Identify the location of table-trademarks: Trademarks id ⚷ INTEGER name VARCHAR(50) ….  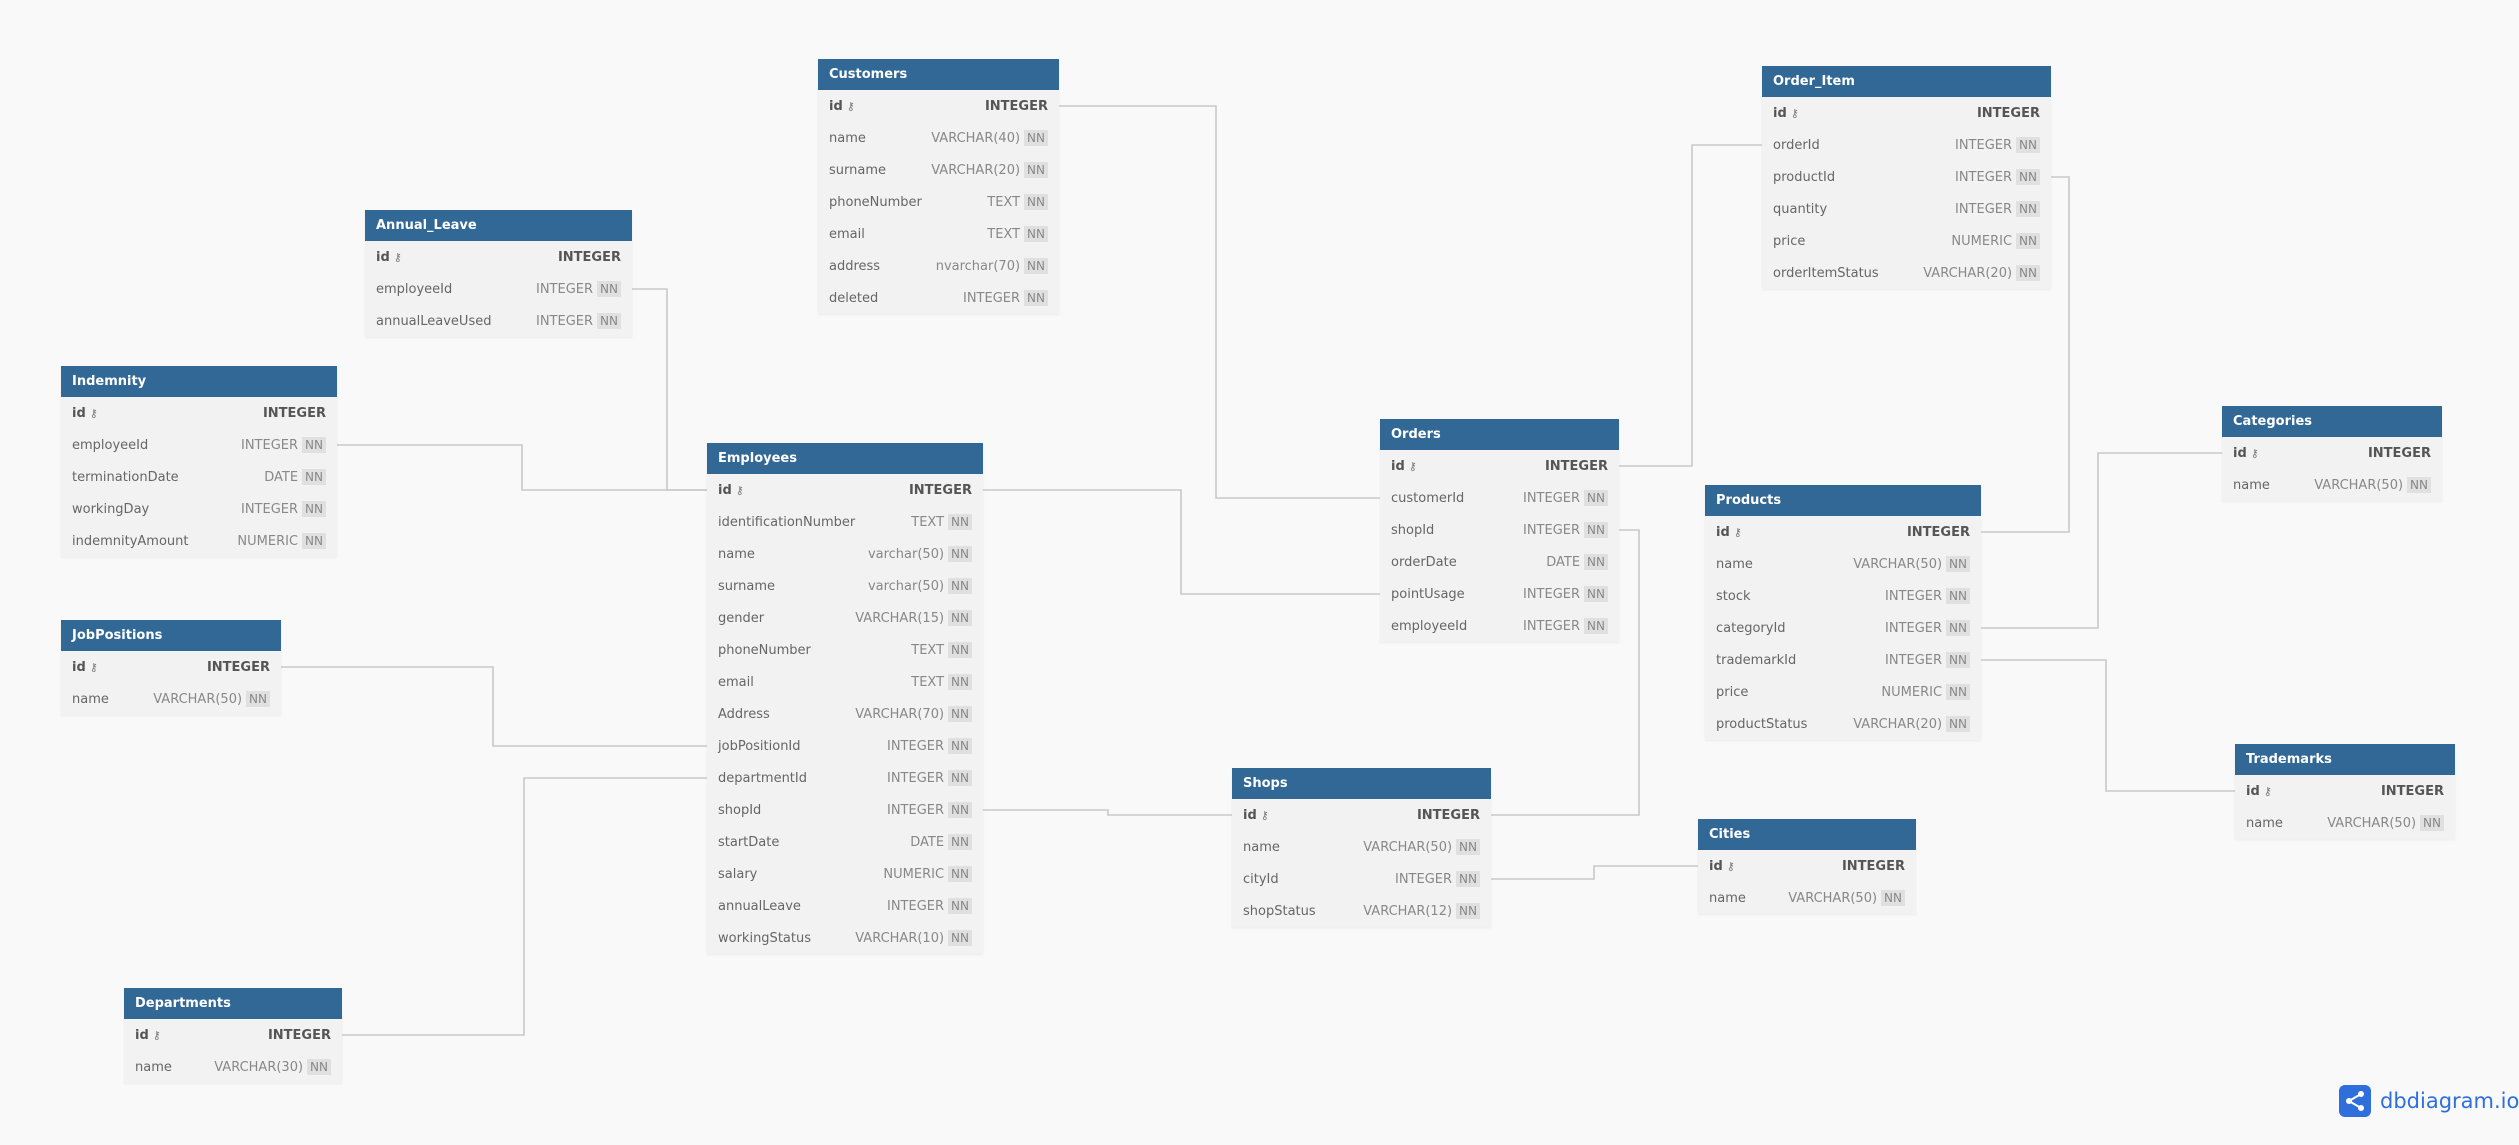
(2345, 791).